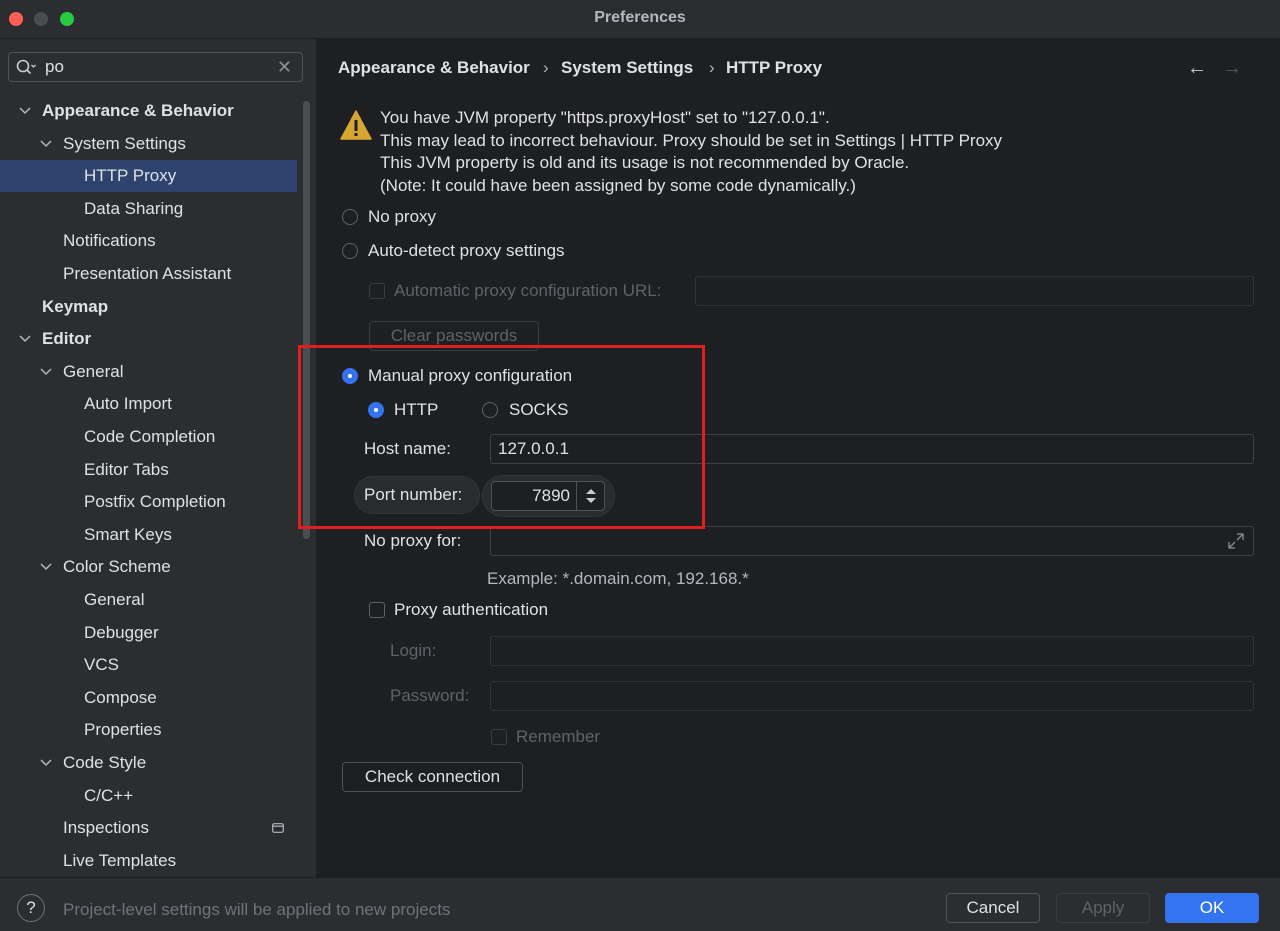 The image size is (1280, 931). Describe the element at coordinates (148, 535) in the screenshot. I see `sidebar-item-smart-keys: Smart Keys` at that location.